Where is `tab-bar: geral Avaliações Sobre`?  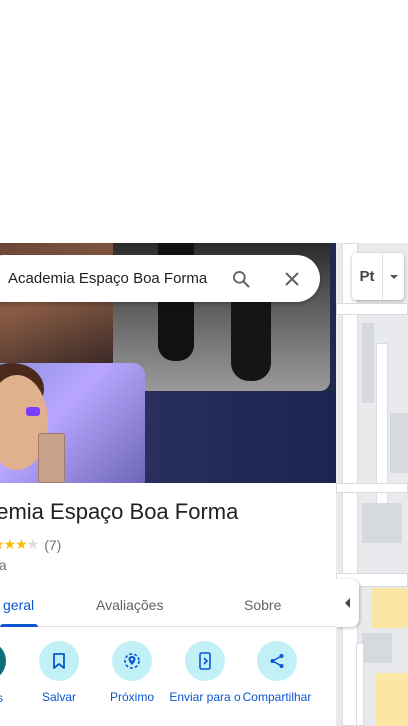
tab-bar: geral Avaliações Sobre is located at coordinates (168, 608).